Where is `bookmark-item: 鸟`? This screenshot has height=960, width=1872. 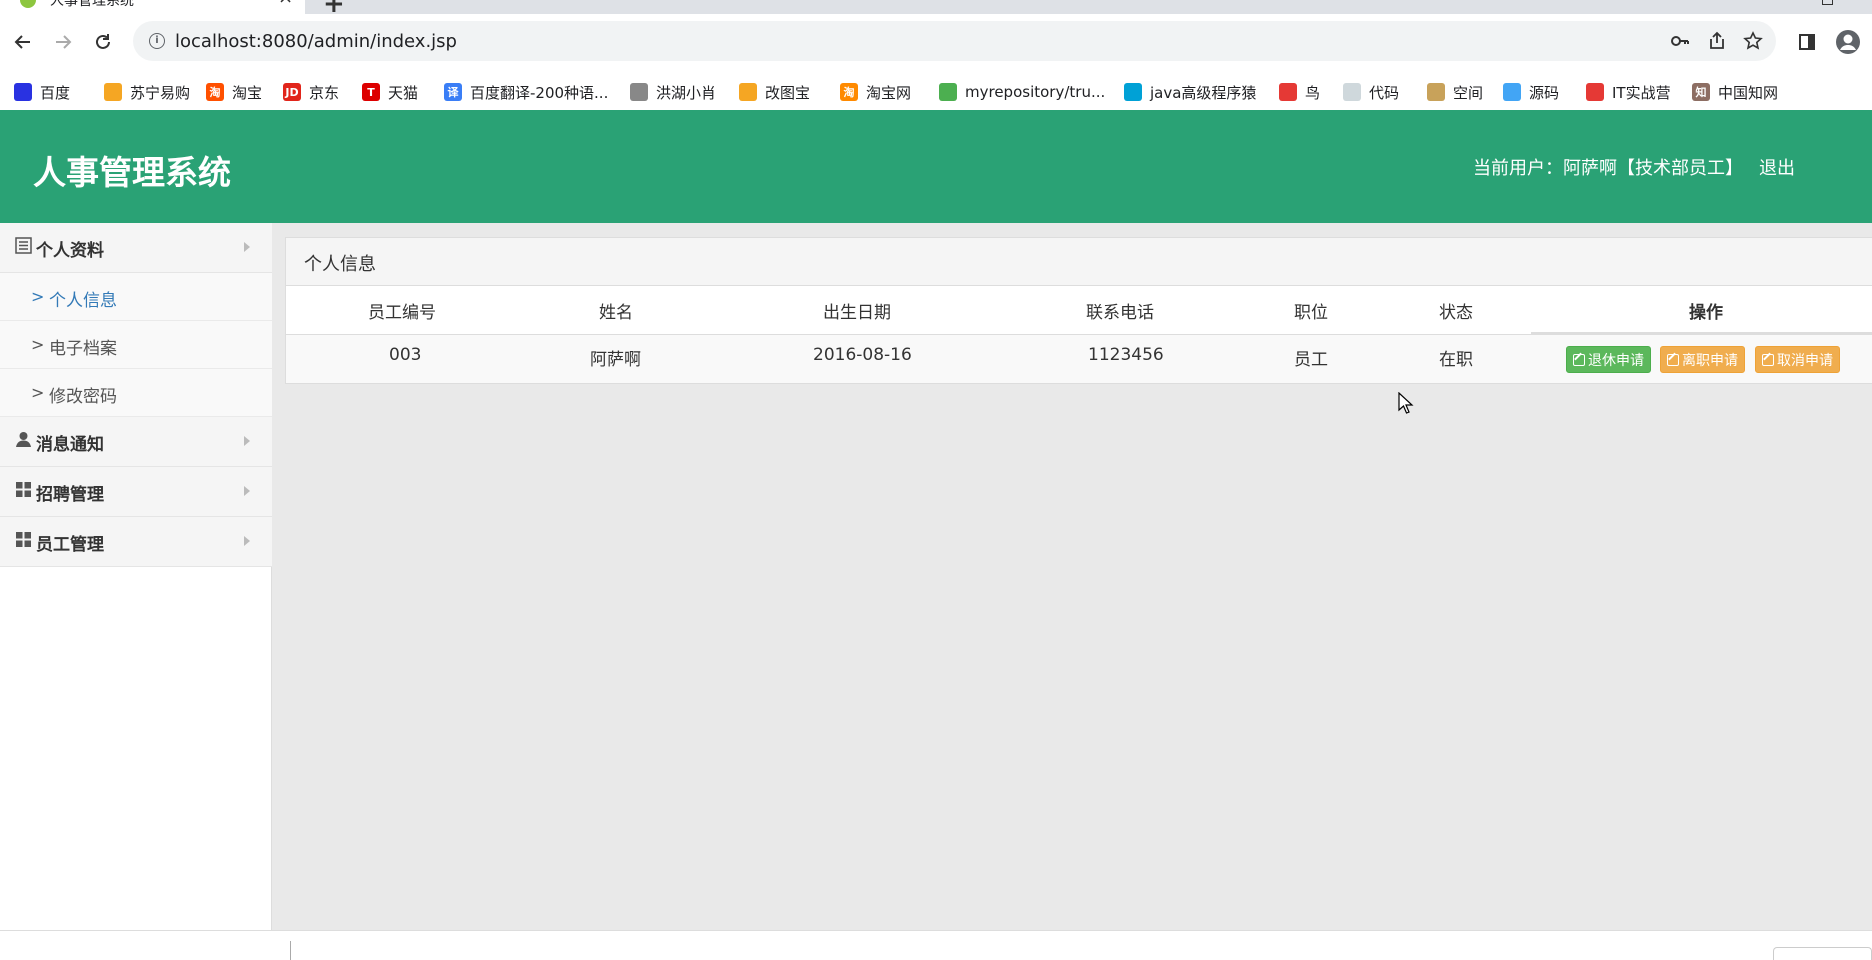 bookmark-item: 鸟 is located at coordinates (1299, 92).